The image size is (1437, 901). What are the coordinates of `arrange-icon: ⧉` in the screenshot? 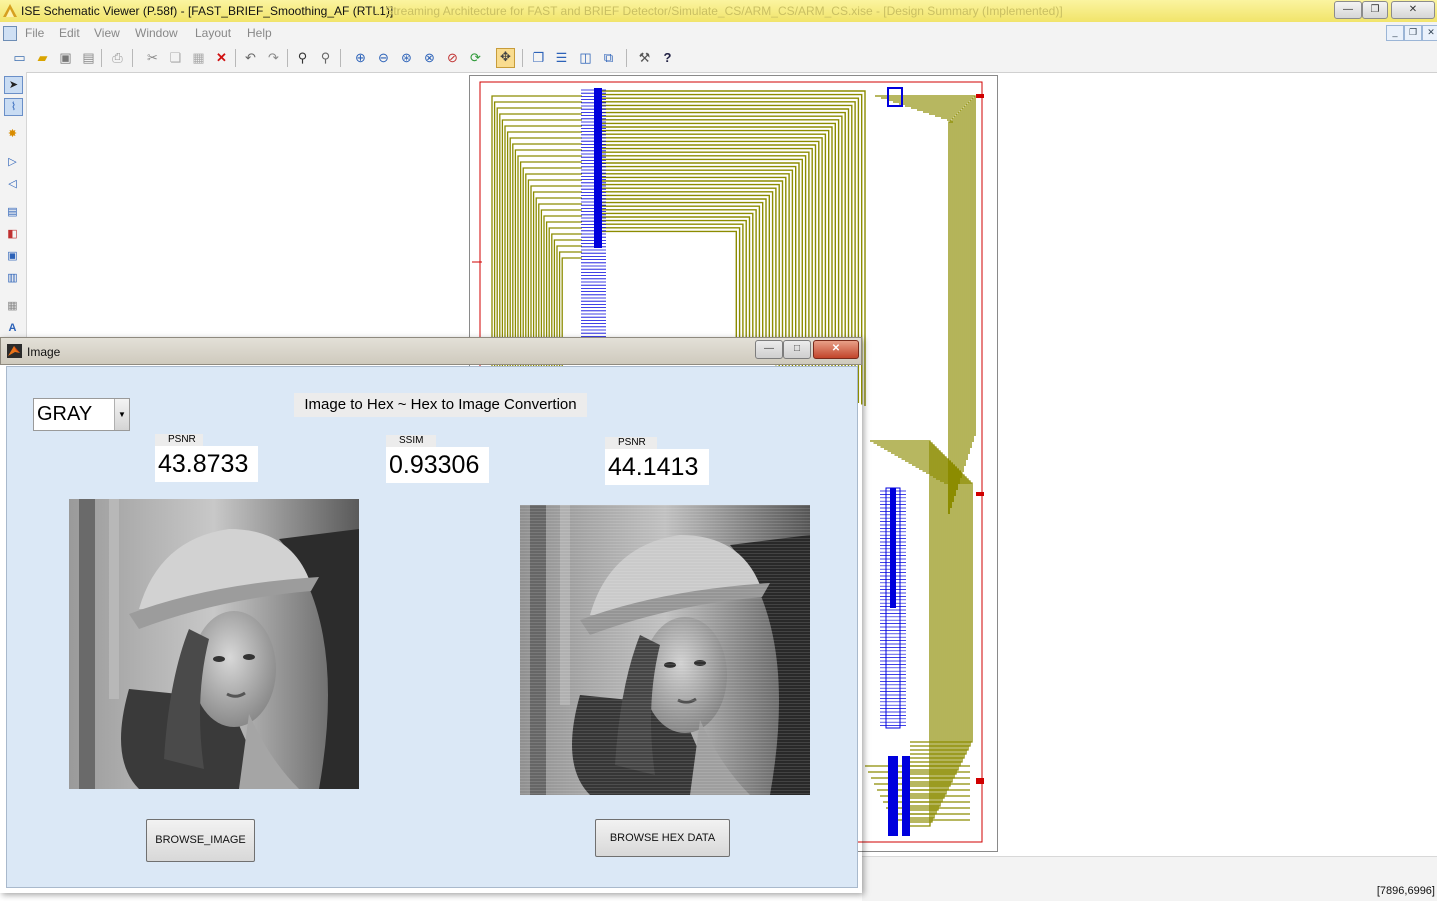 It's located at (608, 58).